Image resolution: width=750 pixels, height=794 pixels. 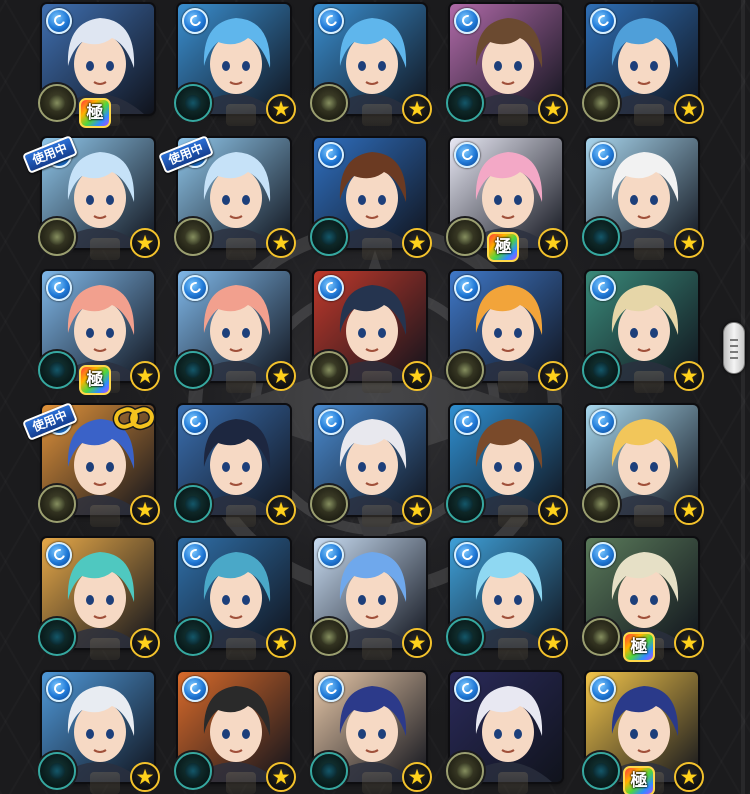 What do you see at coordinates (734, 348) in the screenshot?
I see `scrollbar-thumb` at bounding box center [734, 348].